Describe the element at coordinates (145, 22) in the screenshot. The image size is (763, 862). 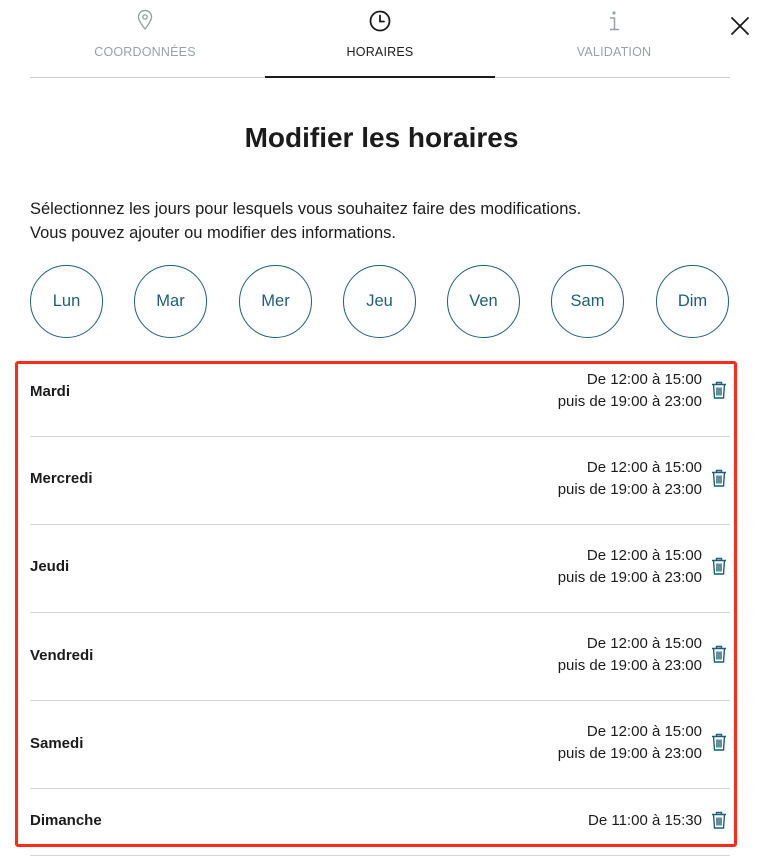
I see `location-pin-icon` at that location.